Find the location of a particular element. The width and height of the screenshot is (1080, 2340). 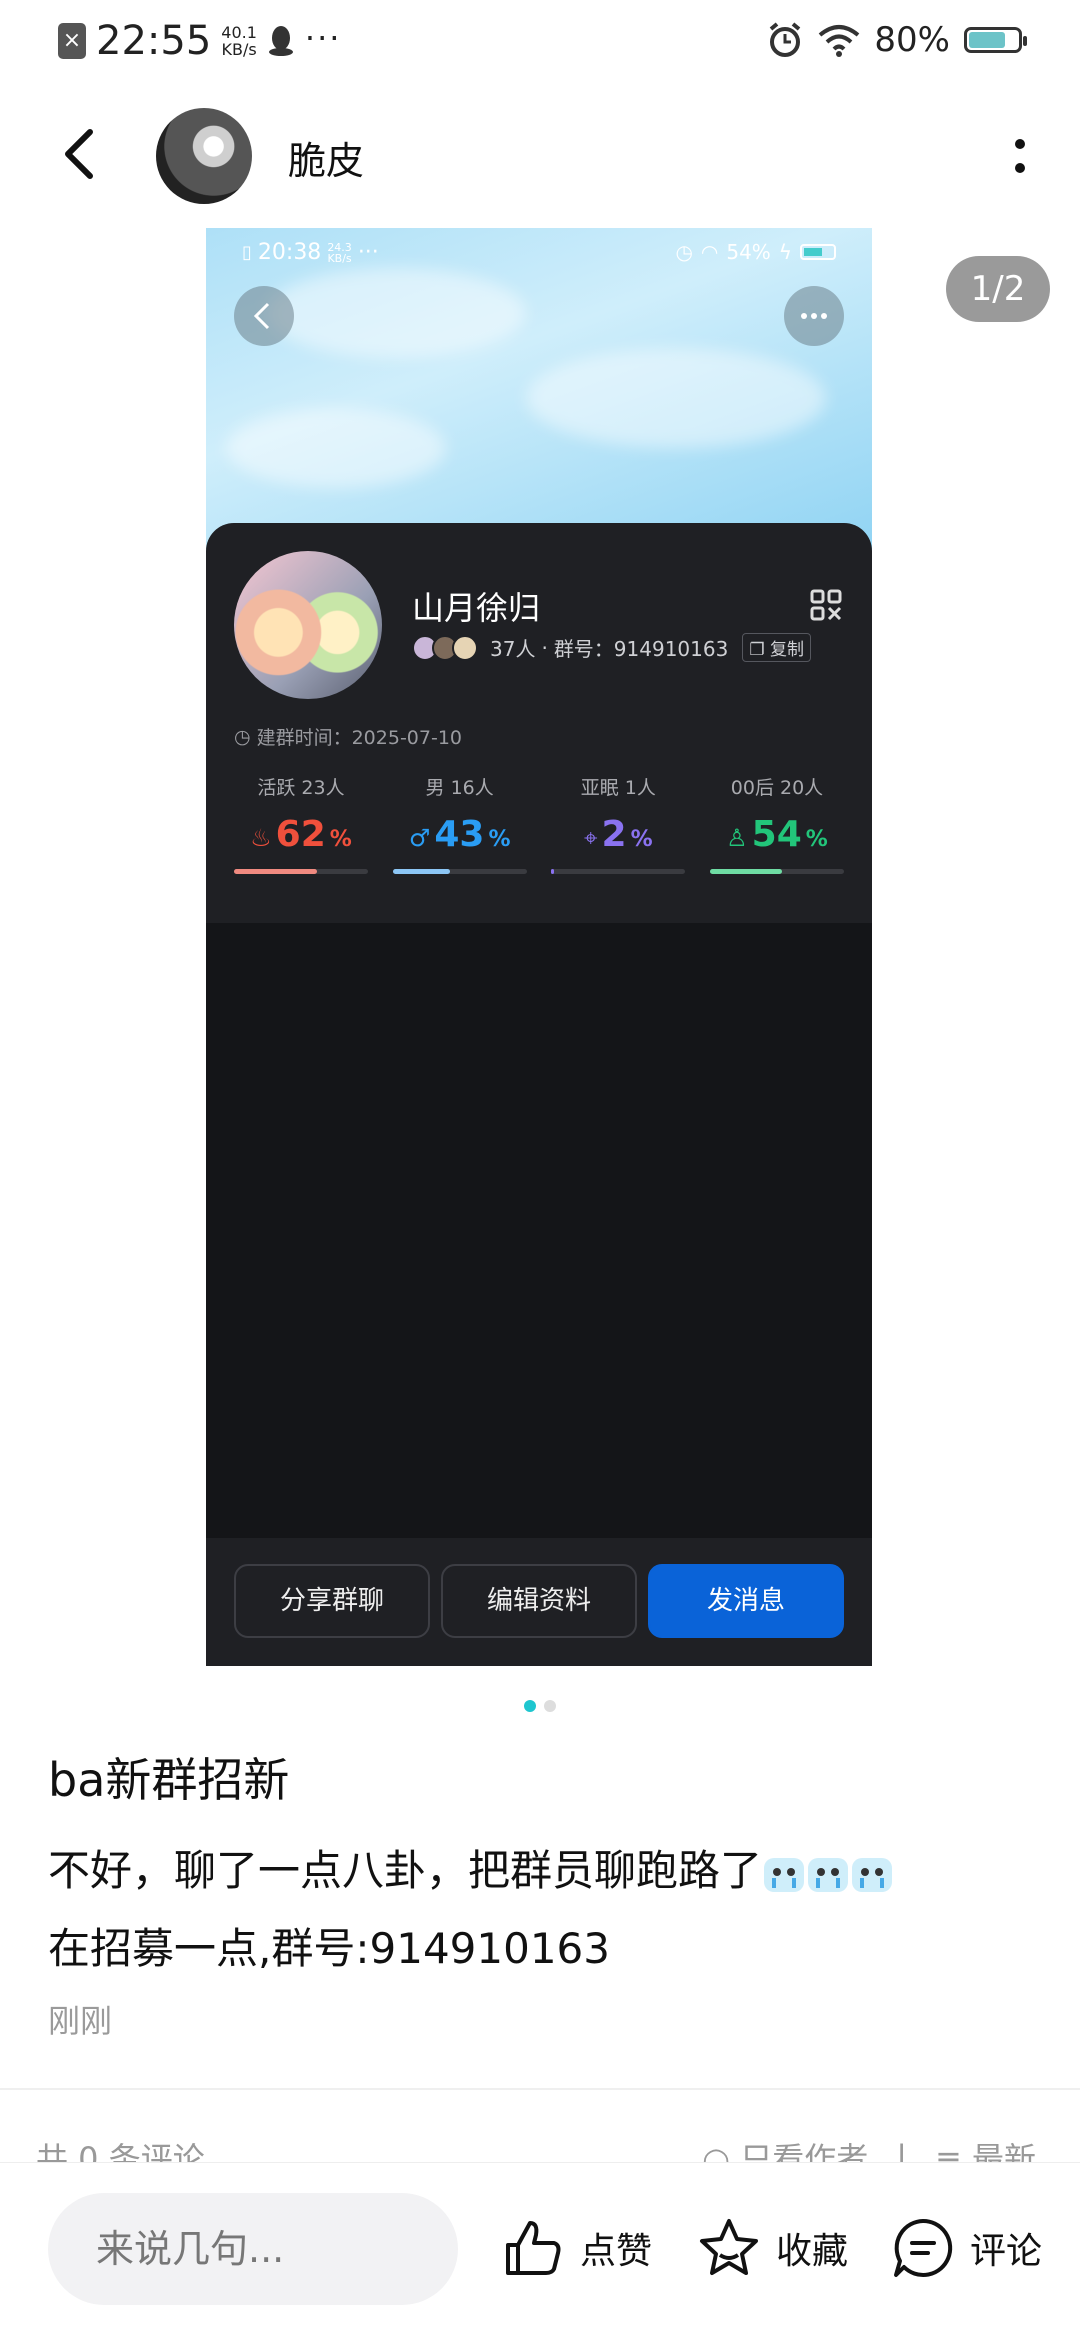

stat-number: 62 is located at coordinates (300, 834).